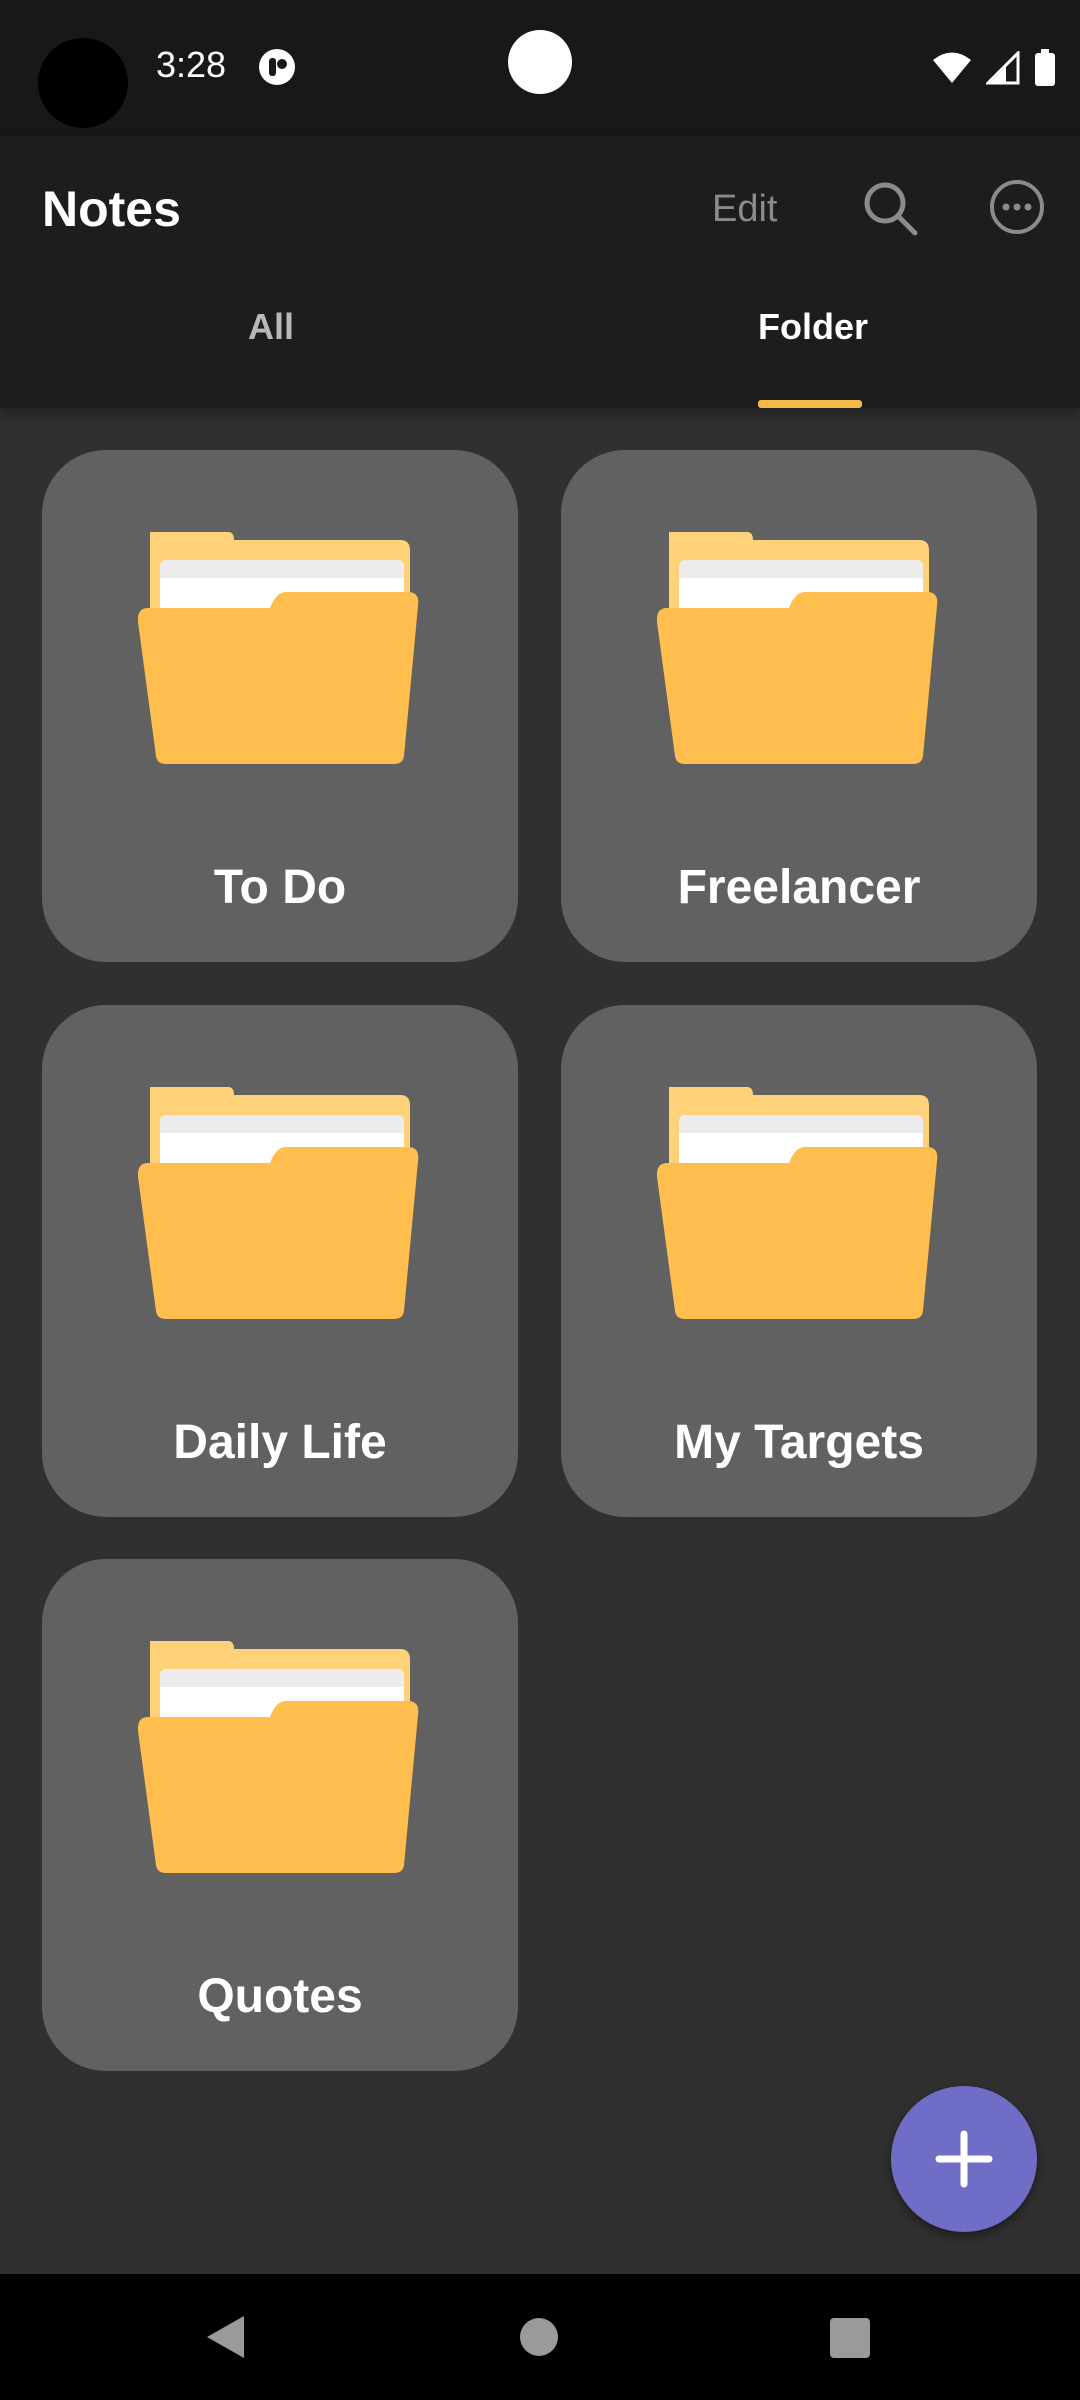 The image size is (1080, 2400). What do you see at coordinates (111, 209) in the screenshot?
I see `page-title: Notes` at bounding box center [111, 209].